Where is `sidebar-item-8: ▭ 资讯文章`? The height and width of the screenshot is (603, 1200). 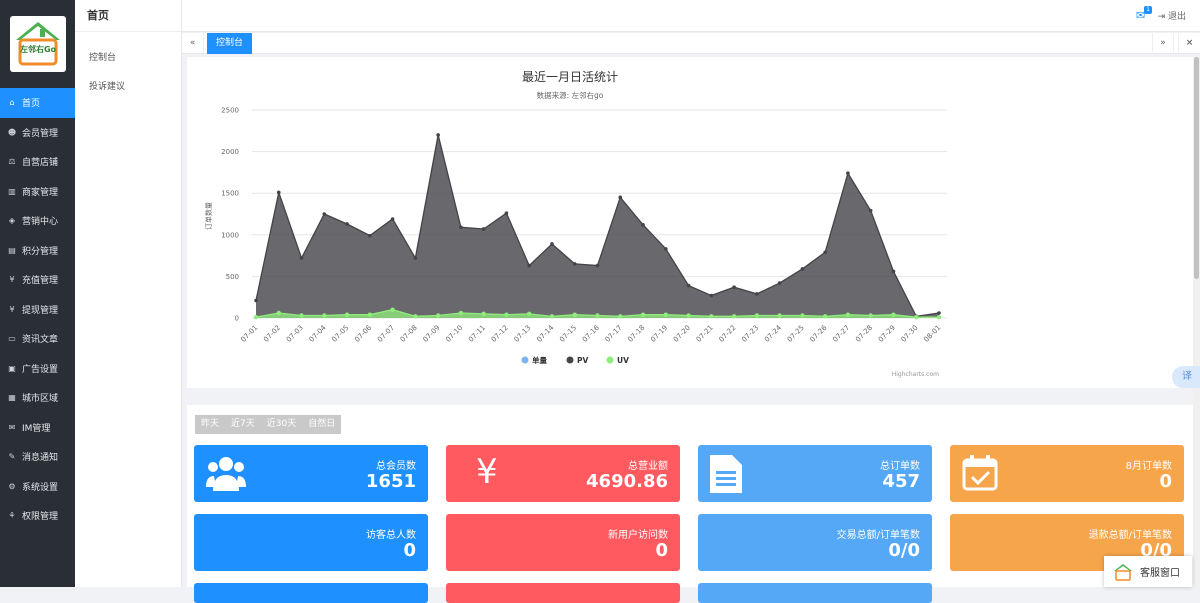 sidebar-item-8: ▭ 资讯文章 is located at coordinates (37, 339).